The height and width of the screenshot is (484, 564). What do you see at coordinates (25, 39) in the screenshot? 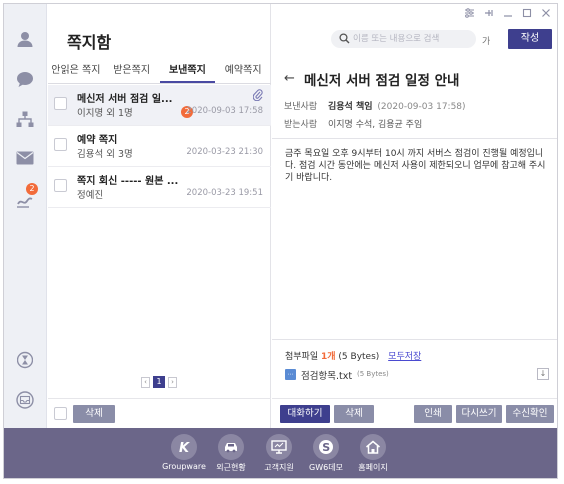
I see `profile-icon` at bounding box center [25, 39].